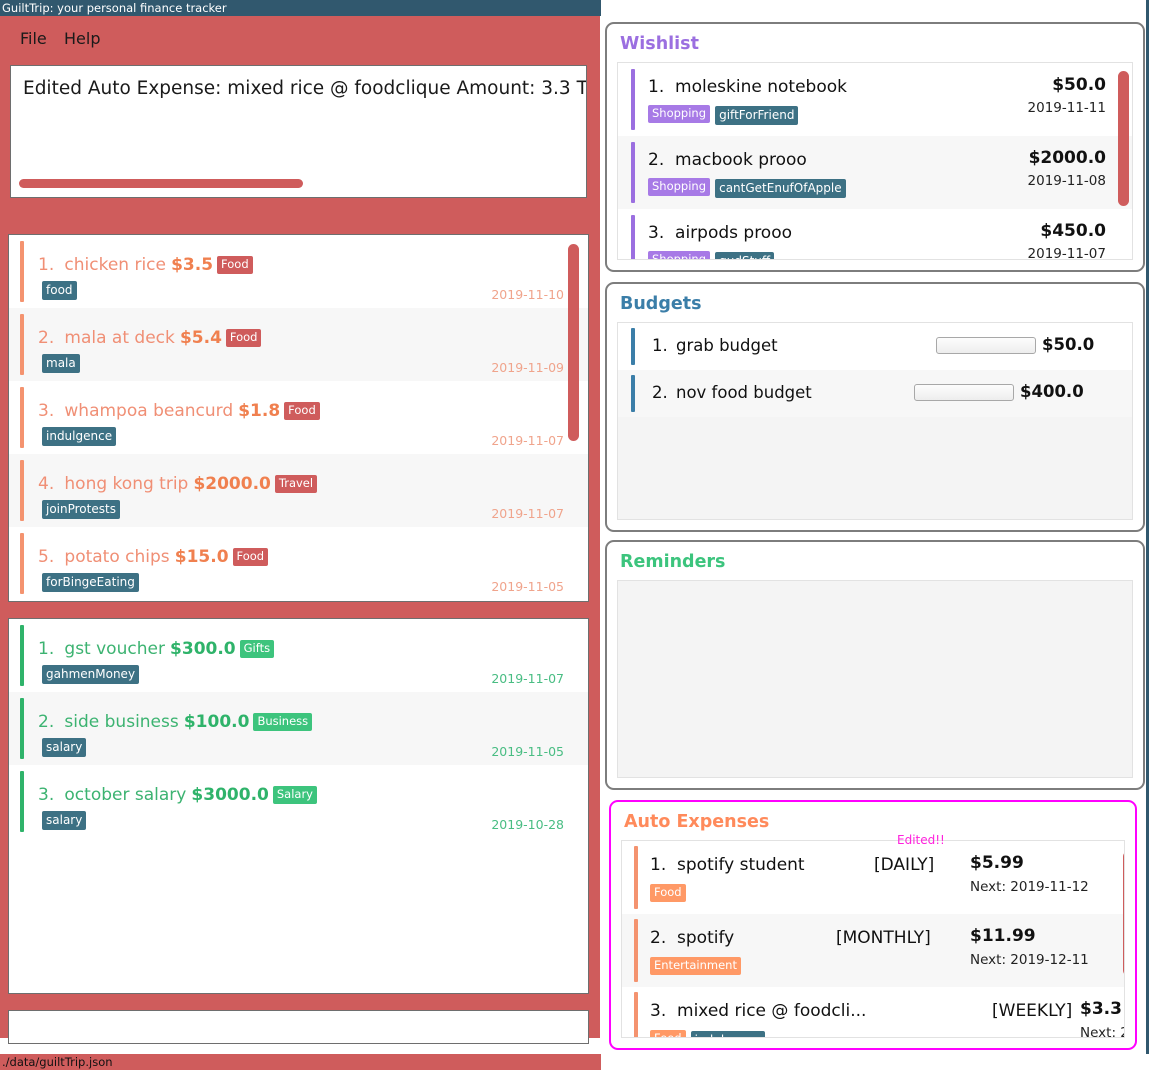  I want to click on row-tags: gahmenMoney, so click(92, 673).